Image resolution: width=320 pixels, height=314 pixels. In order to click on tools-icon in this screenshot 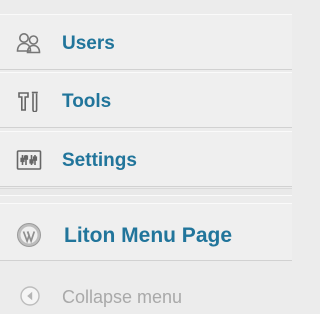, I will do `click(28, 101)`.